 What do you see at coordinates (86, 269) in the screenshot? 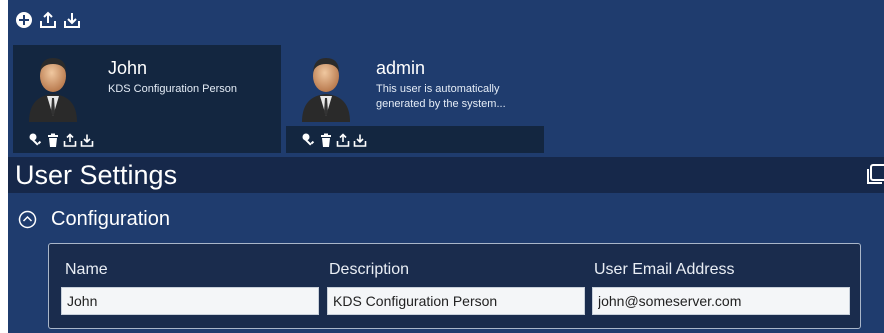
I see `name-label: Name` at bounding box center [86, 269].